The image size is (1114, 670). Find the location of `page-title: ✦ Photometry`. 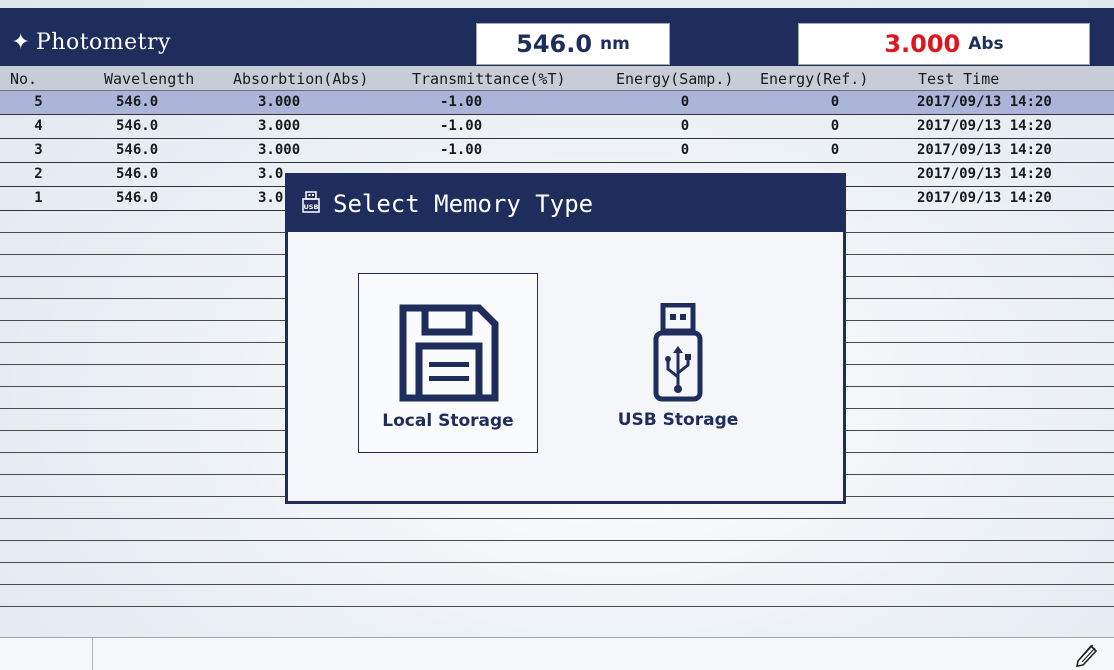

page-title: ✦ Photometry is located at coordinates (90, 42).